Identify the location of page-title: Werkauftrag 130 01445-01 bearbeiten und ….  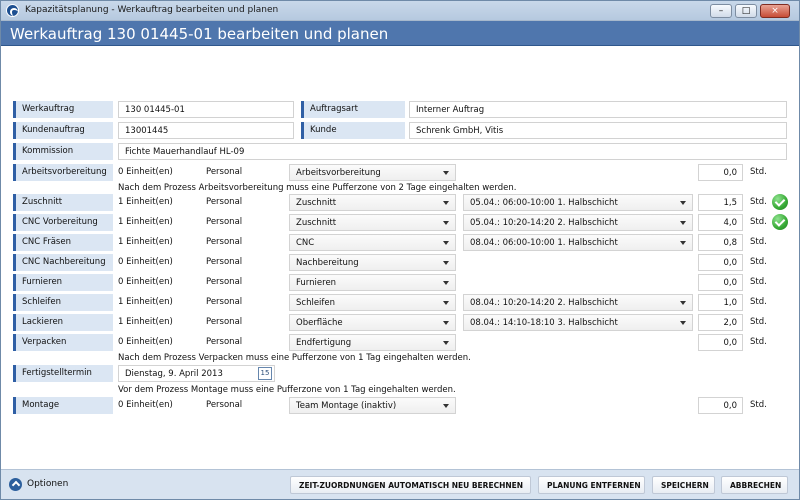
(199, 34).